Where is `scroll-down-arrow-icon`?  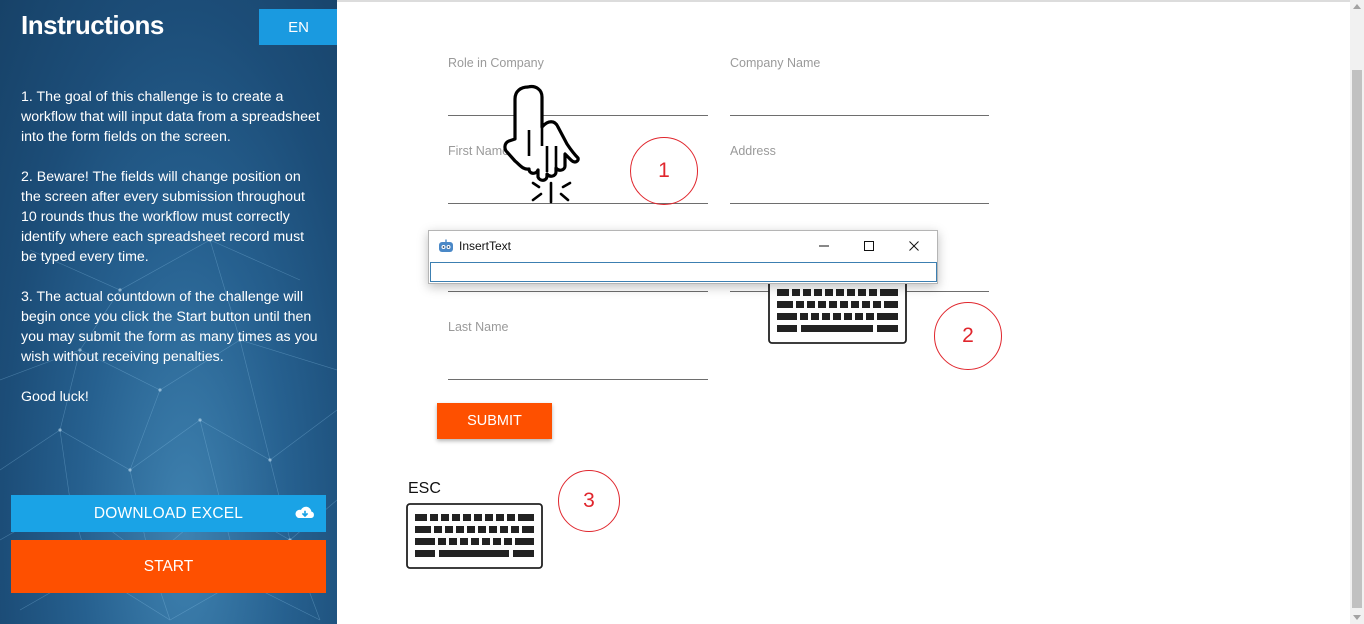 scroll-down-arrow-icon is located at coordinates (1357, 617).